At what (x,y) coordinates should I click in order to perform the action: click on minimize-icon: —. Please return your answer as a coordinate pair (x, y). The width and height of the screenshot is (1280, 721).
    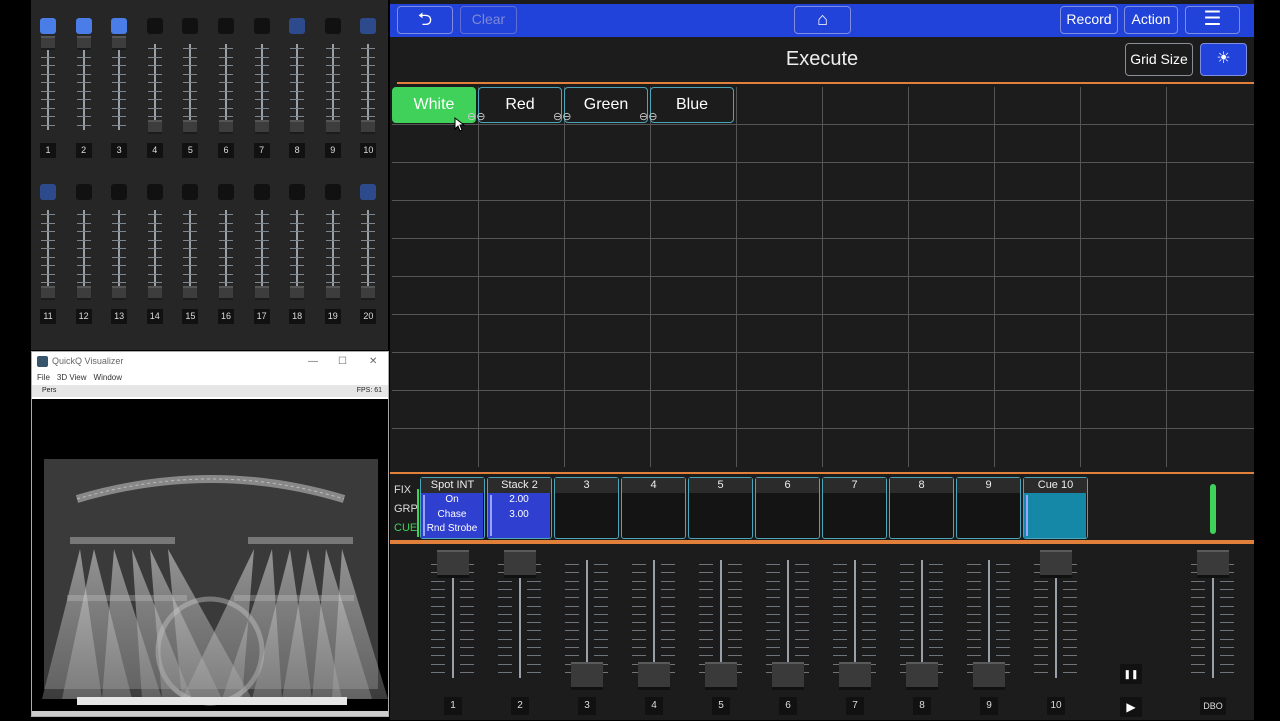
    Looking at the image, I should click on (313, 361).